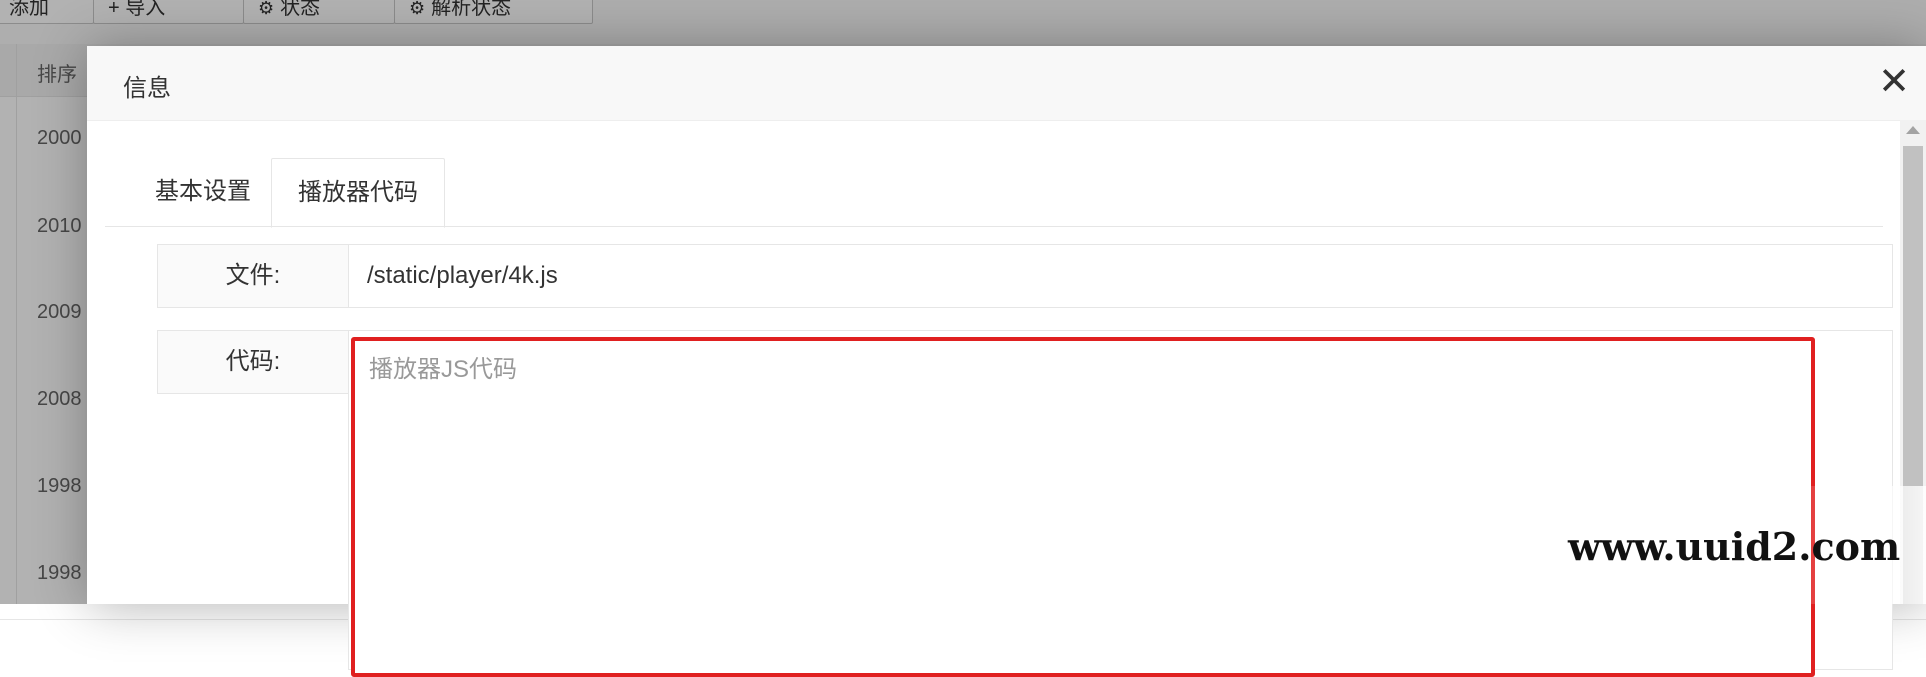  I want to click on tab-basic-settings: 基本设置, so click(203, 192).